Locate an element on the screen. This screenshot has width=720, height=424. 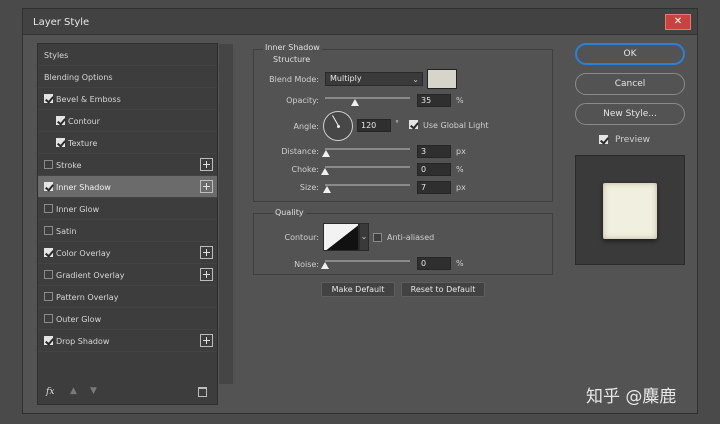
preview-swatch is located at coordinates (630, 211).